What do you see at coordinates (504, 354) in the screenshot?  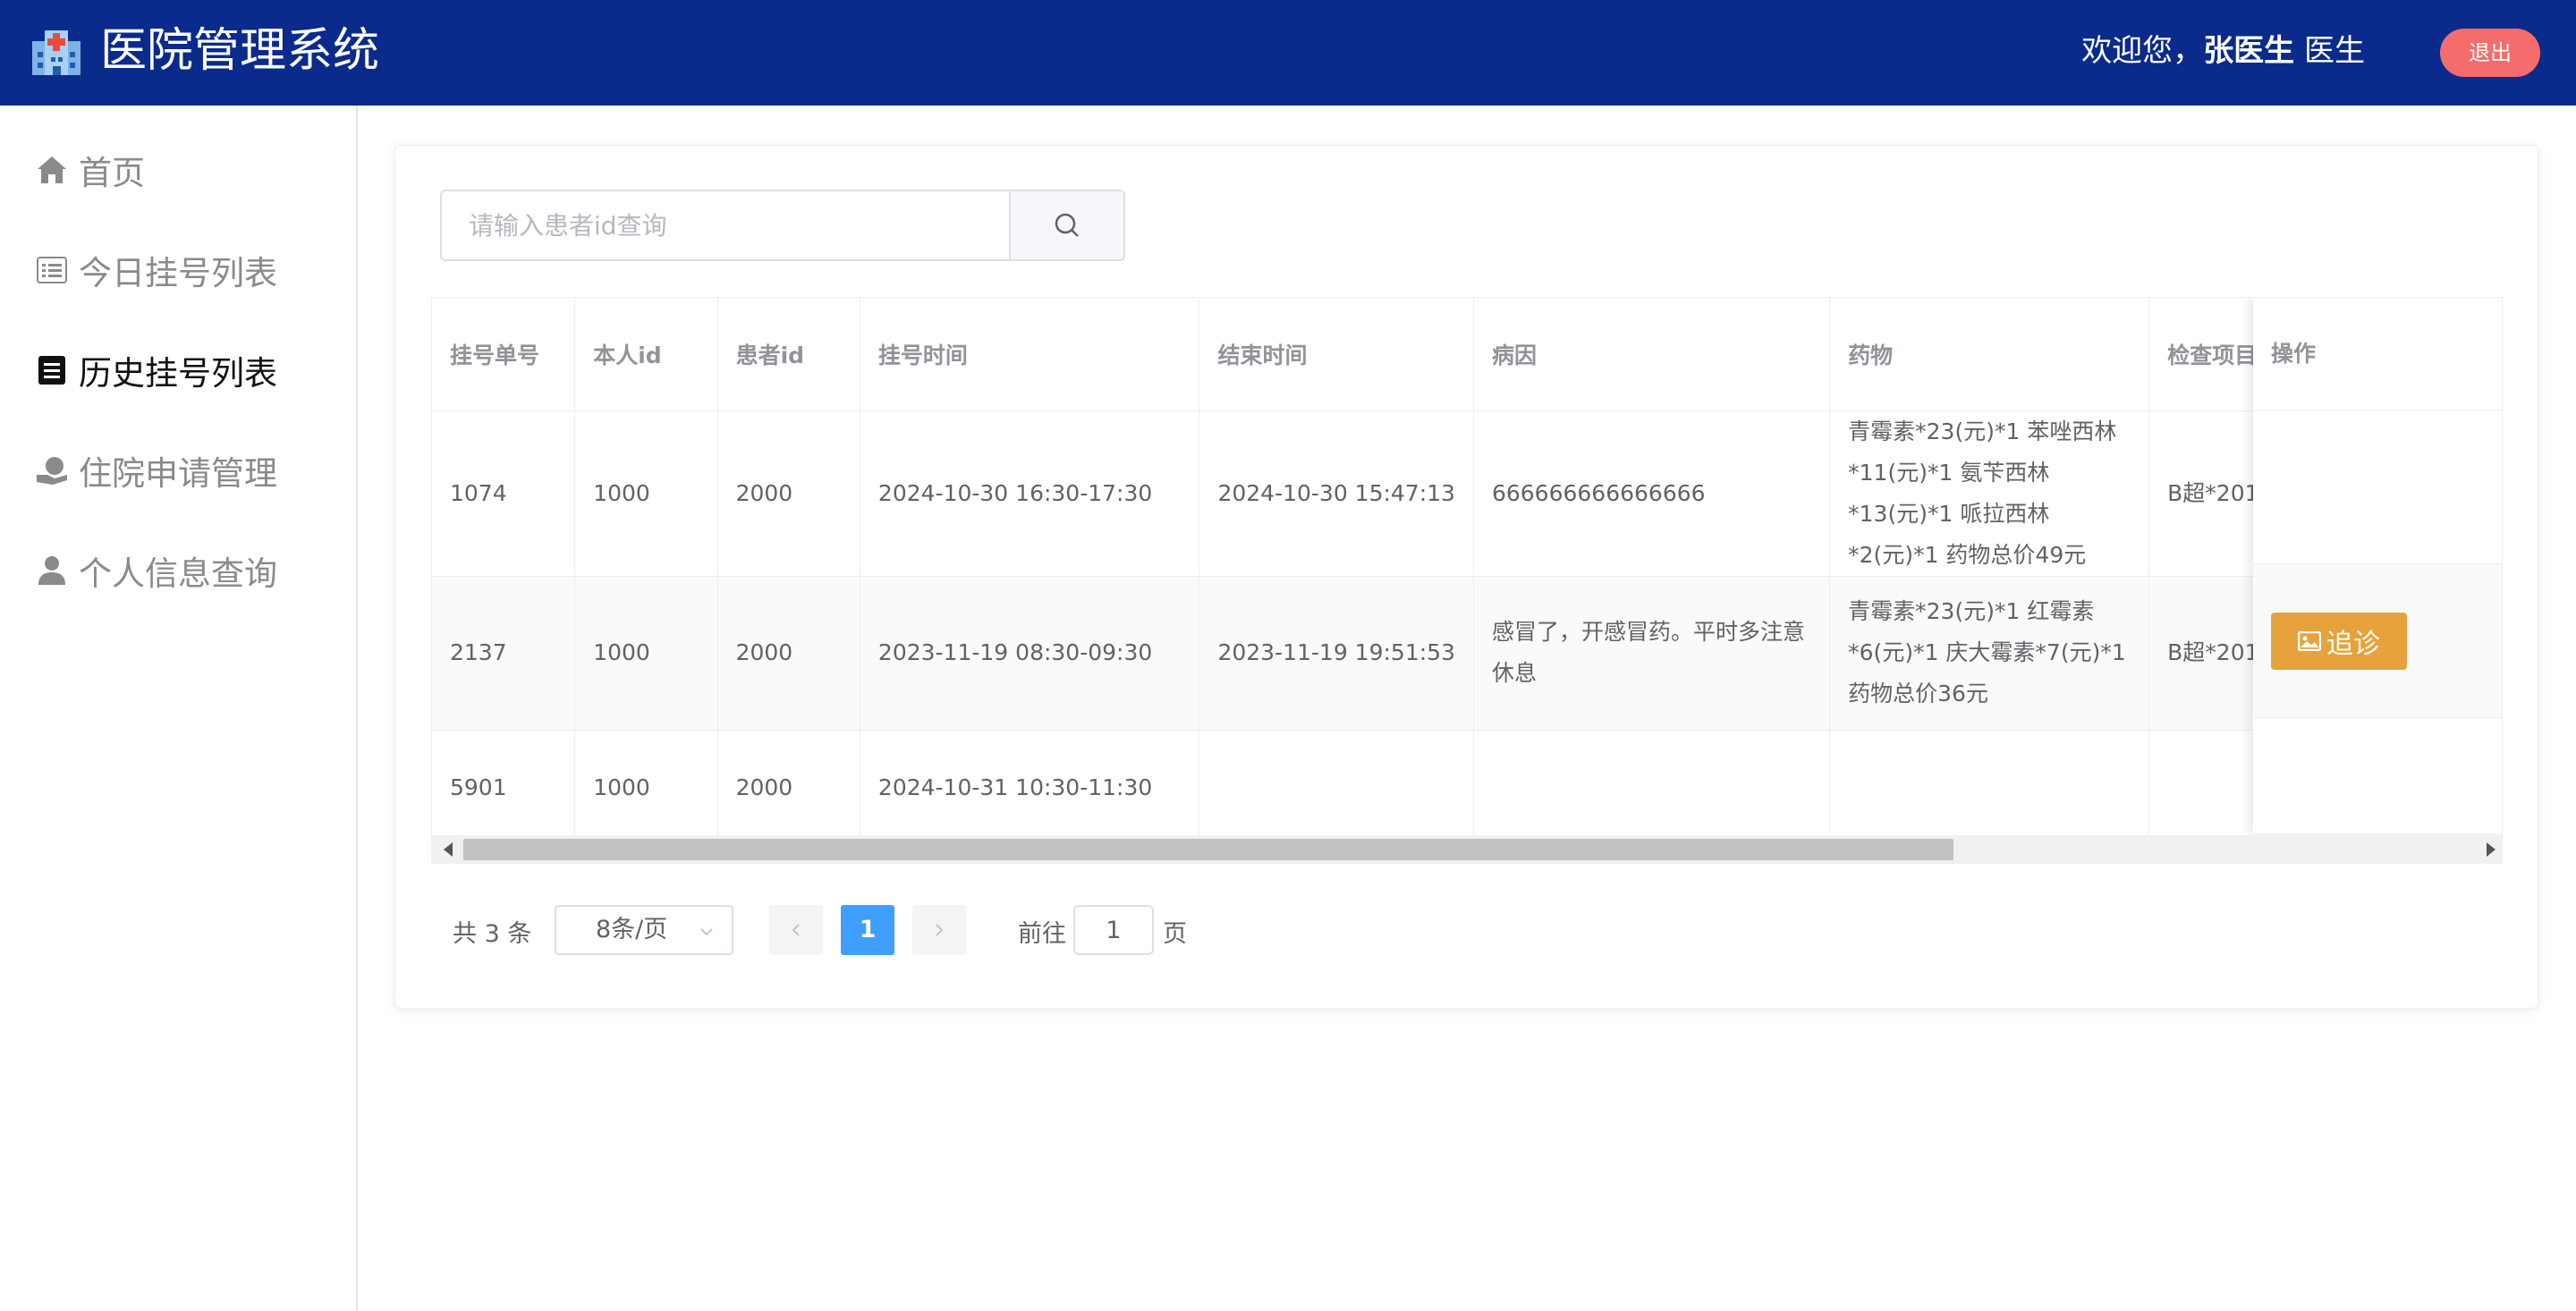 I see `column-header: 挂号单号` at bounding box center [504, 354].